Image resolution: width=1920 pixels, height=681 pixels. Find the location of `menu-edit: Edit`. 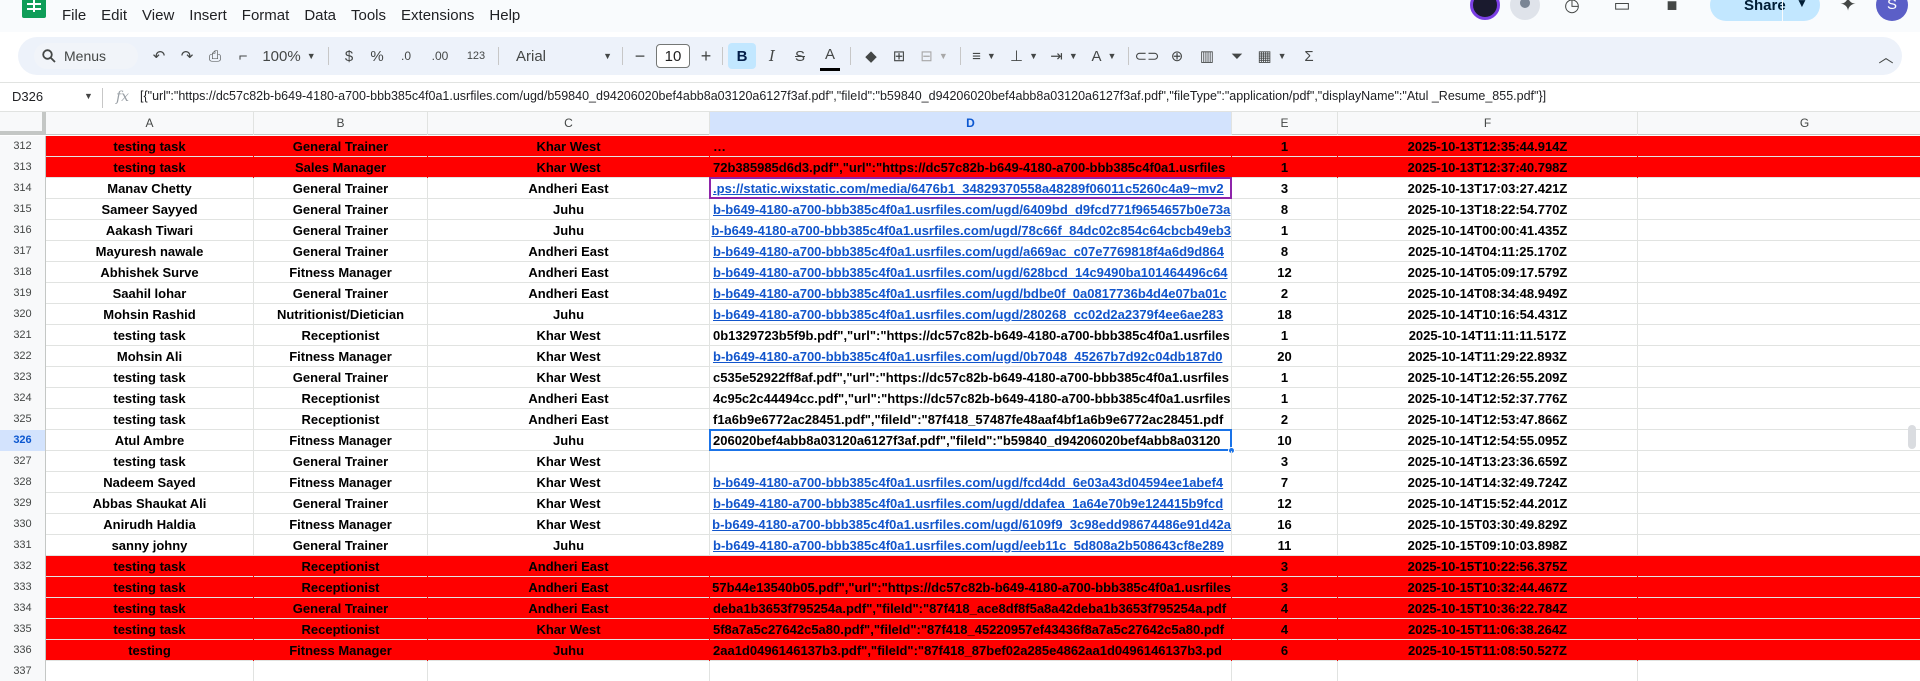

menu-edit: Edit is located at coordinates (114, 15).